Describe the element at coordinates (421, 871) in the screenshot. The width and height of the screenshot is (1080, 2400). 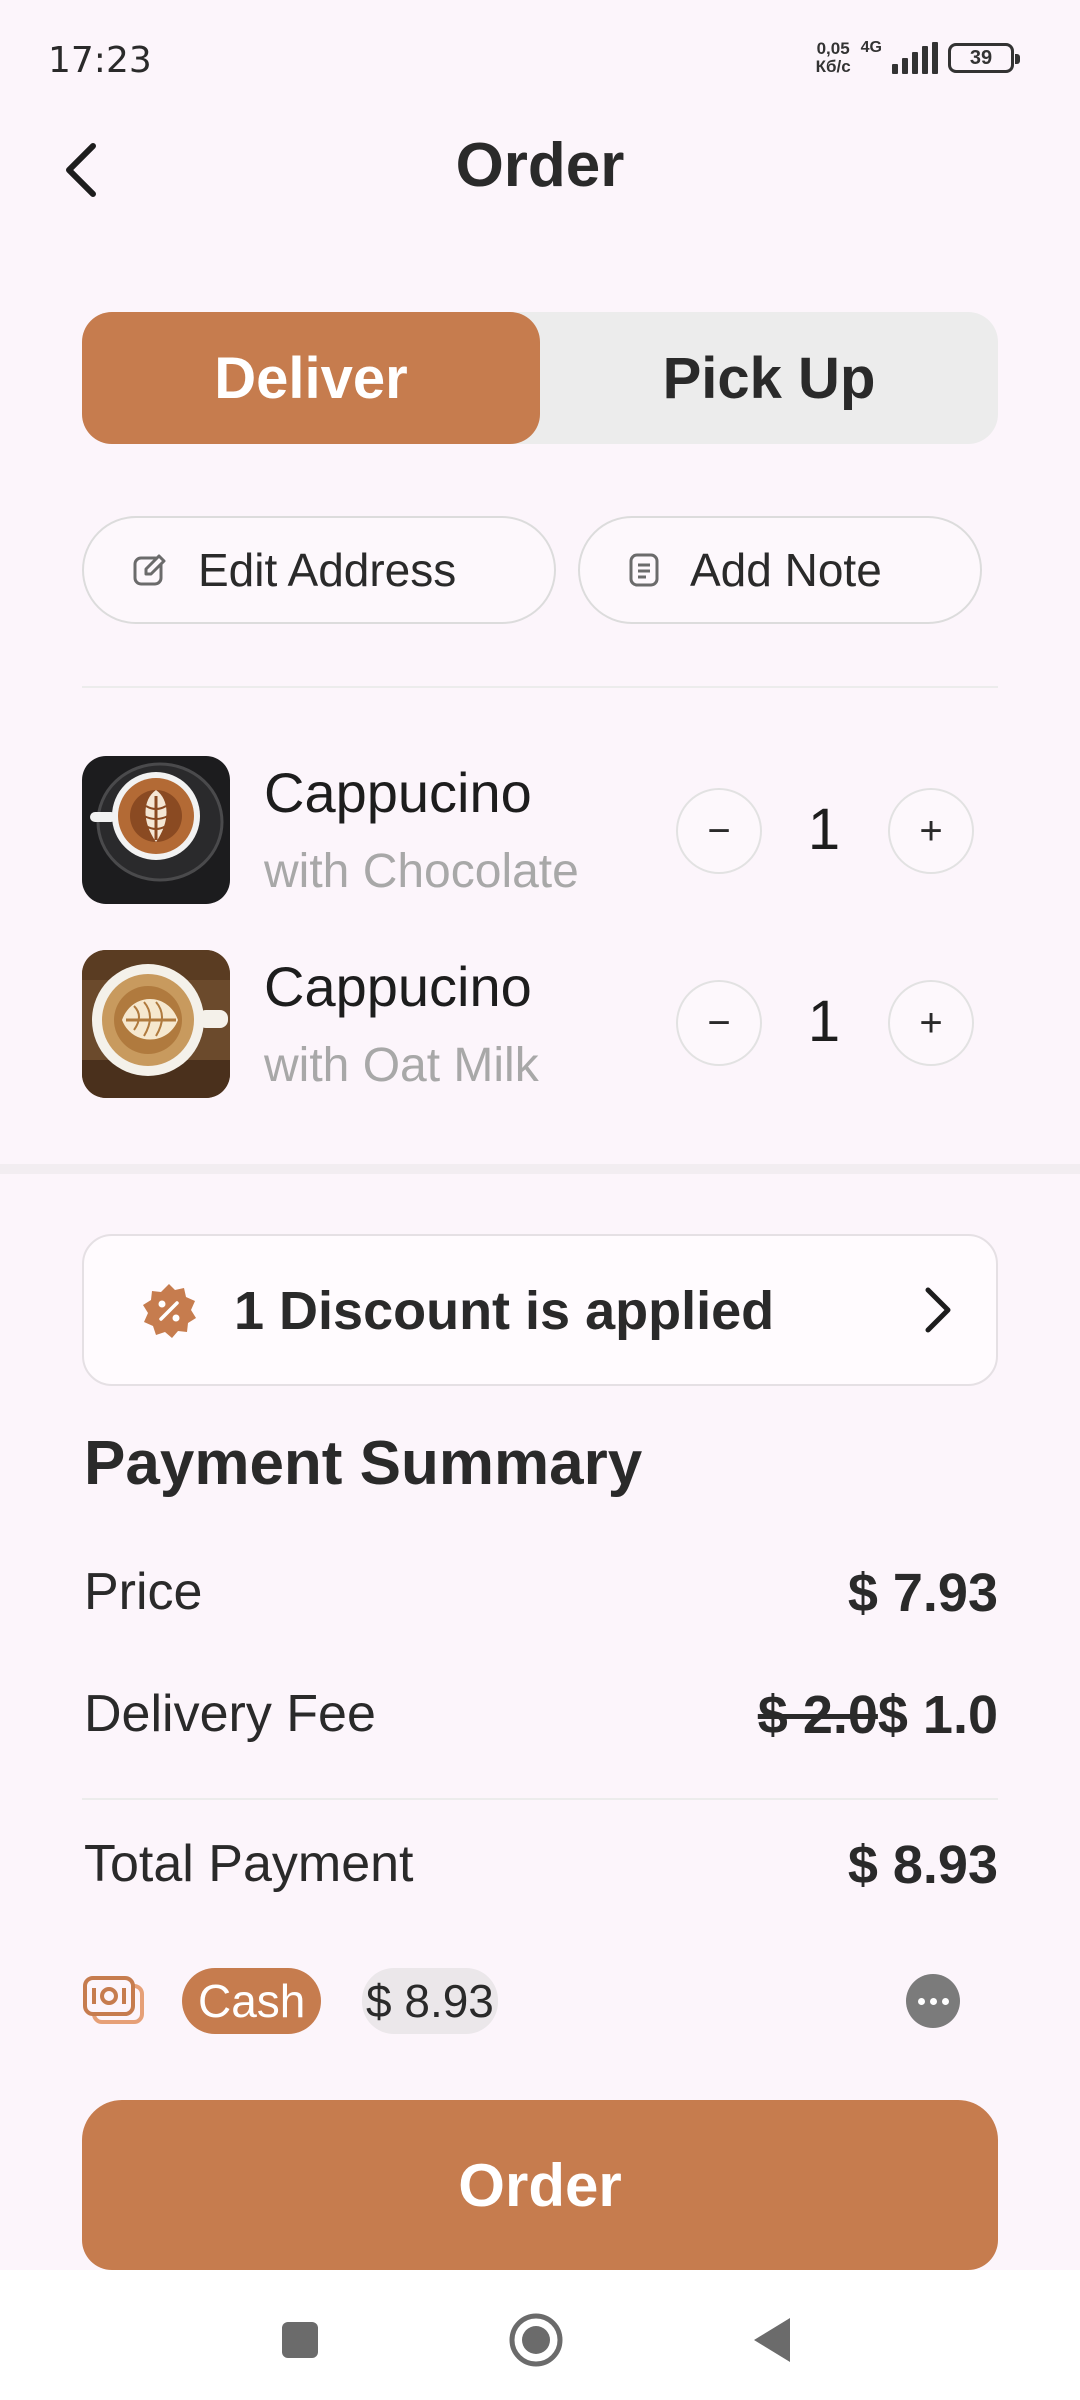
I see `item-variant: with Chocolate` at that location.